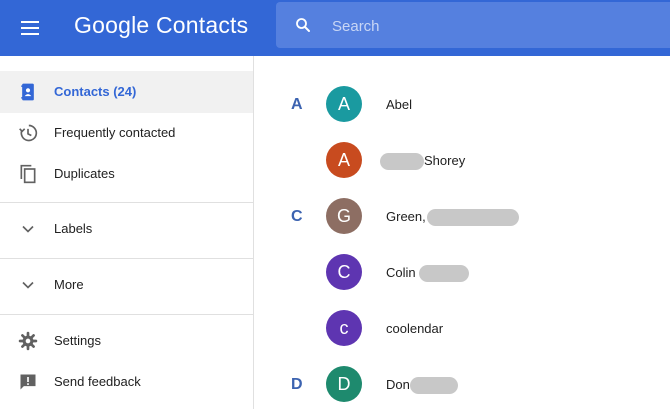 This screenshot has width=670, height=412. I want to click on sidebar-item-contacts: Contacts (24), so click(126, 92).